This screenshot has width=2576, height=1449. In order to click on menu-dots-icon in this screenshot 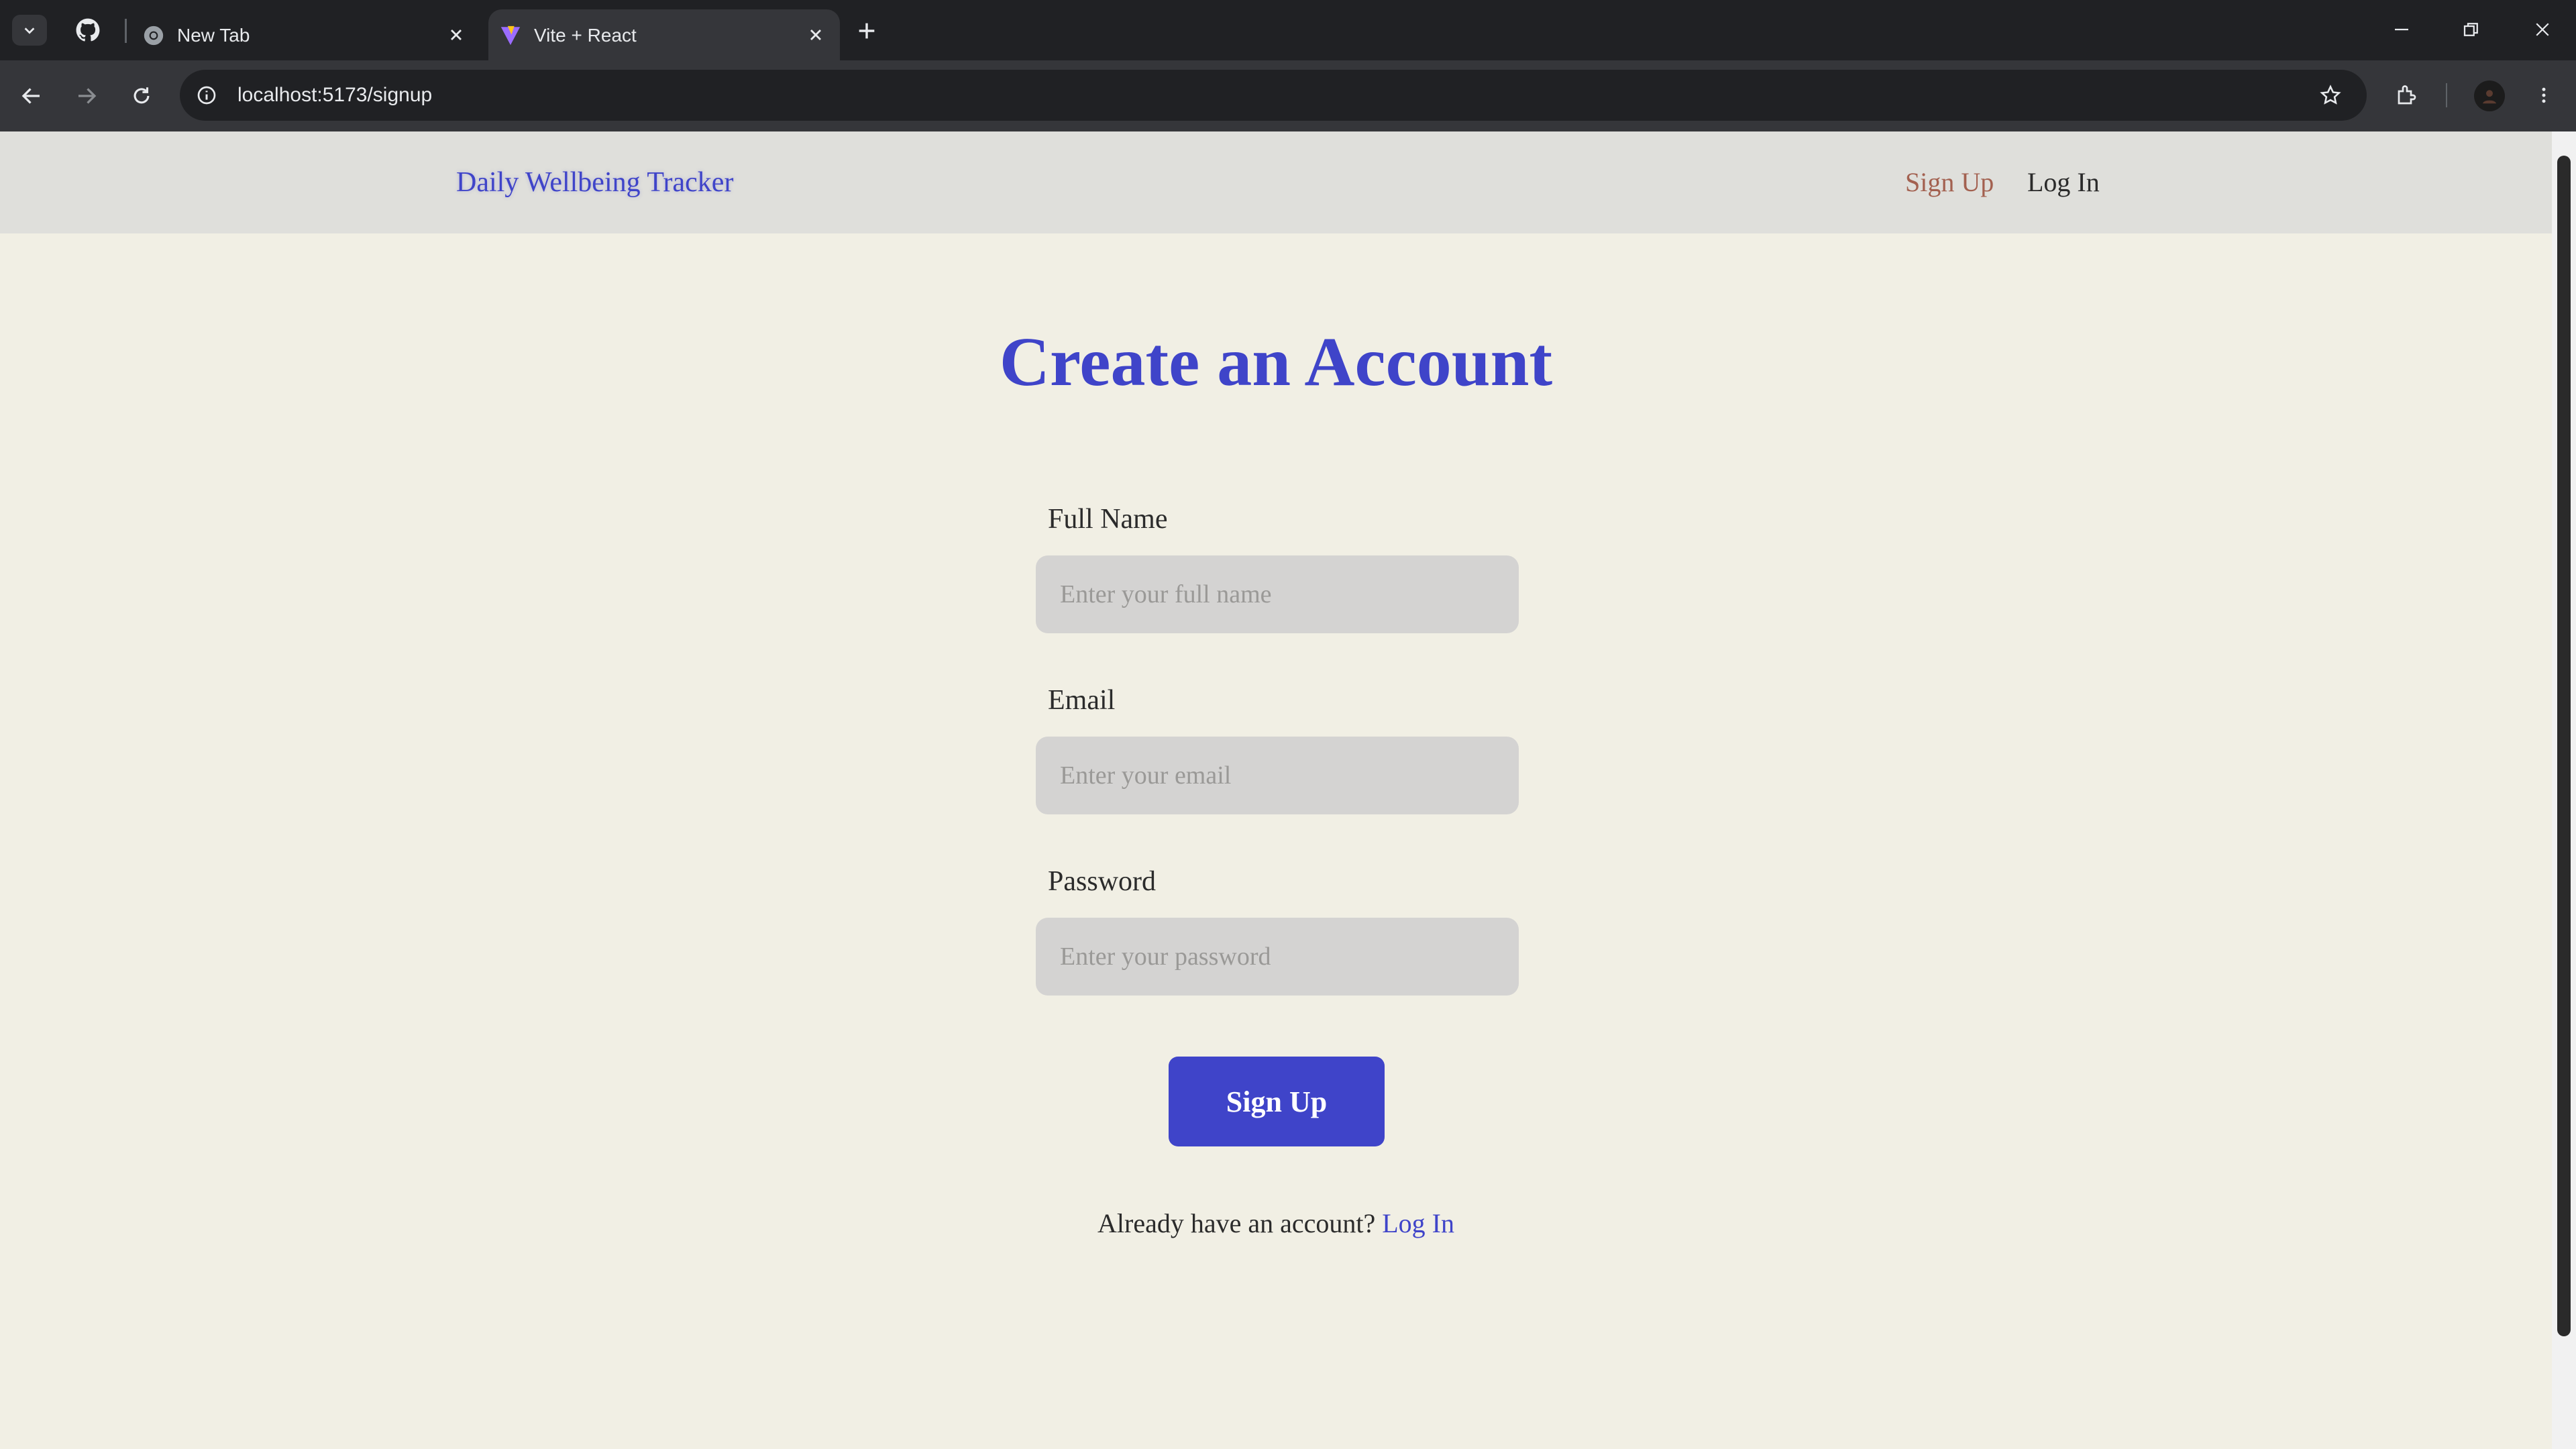, I will do `click(2544, 95)`.